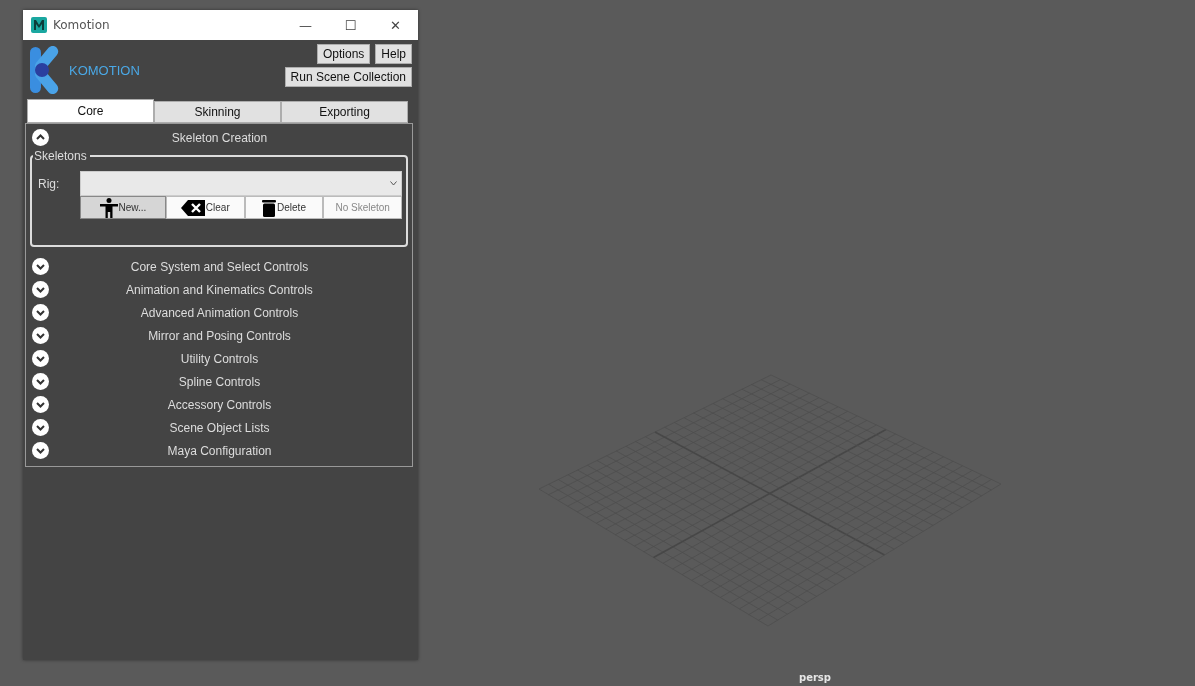 The width and height of the screenshot is (1195, 686). What do you see at coordinates (219, 450) in the screenshot?
I see `section-title: Maya Configuration` at bounding box center [219, 450].